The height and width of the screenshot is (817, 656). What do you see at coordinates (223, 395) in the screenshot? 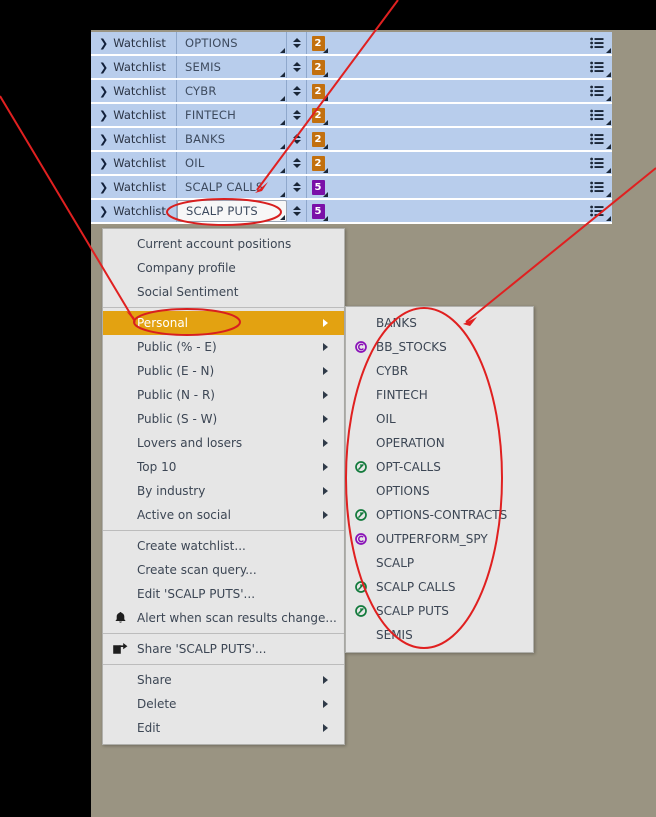
I see `context-menu-item: Public (N - R)` at bounding box center [223, 395].